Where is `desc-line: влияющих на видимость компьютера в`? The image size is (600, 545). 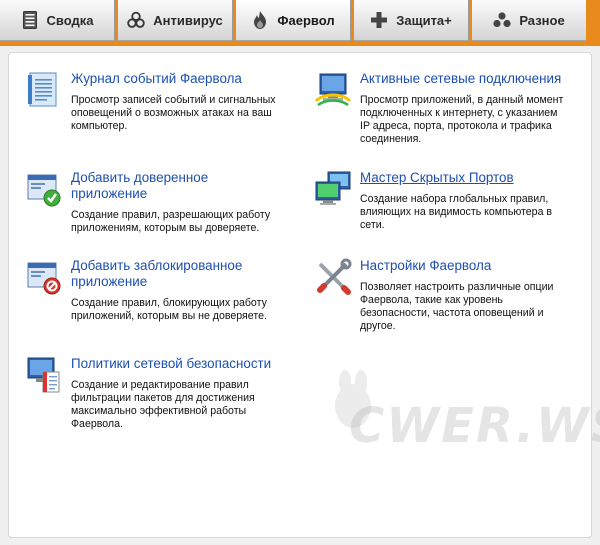
desc-line: влияющих на видимость компьютера в is located at coordinates (456, 212).